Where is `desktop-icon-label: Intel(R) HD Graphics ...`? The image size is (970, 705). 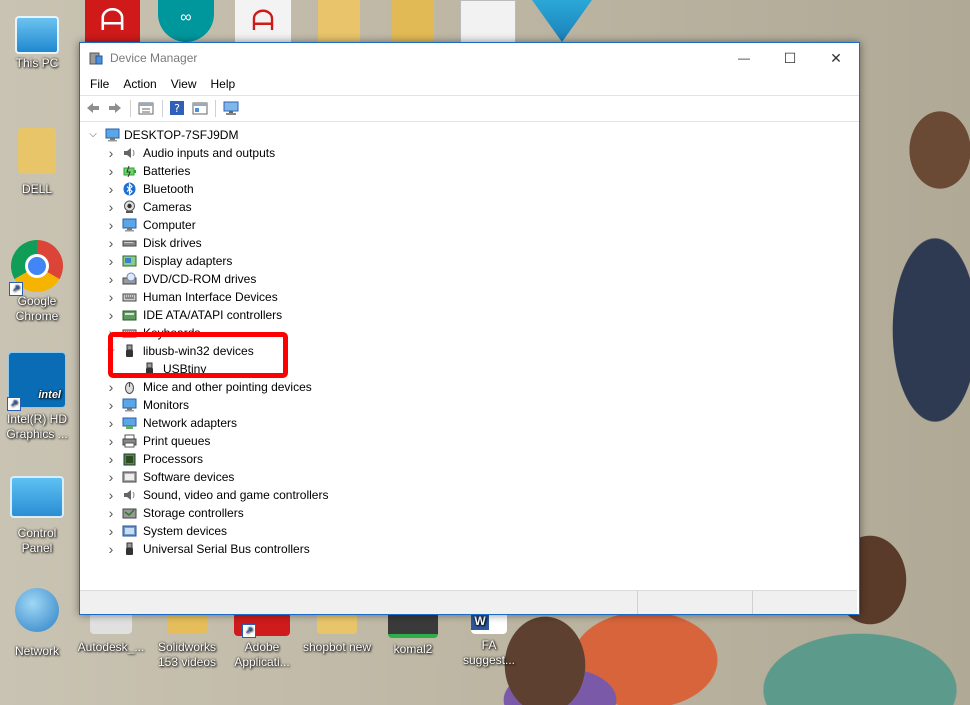
desktop-icon-label: Intel(R) HD Graphics ... is located at coordinates (37, 426).